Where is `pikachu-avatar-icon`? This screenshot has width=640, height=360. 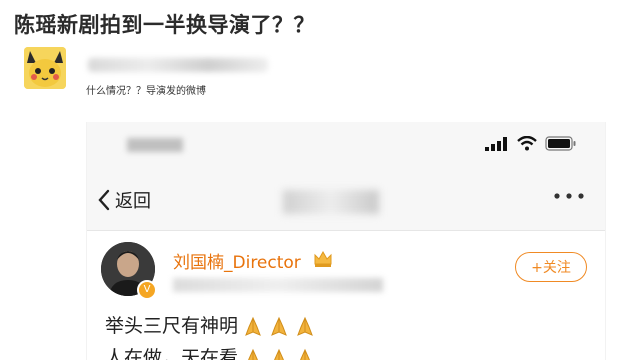
pikachu-avatar-icon is located at coordinates (45, 68).